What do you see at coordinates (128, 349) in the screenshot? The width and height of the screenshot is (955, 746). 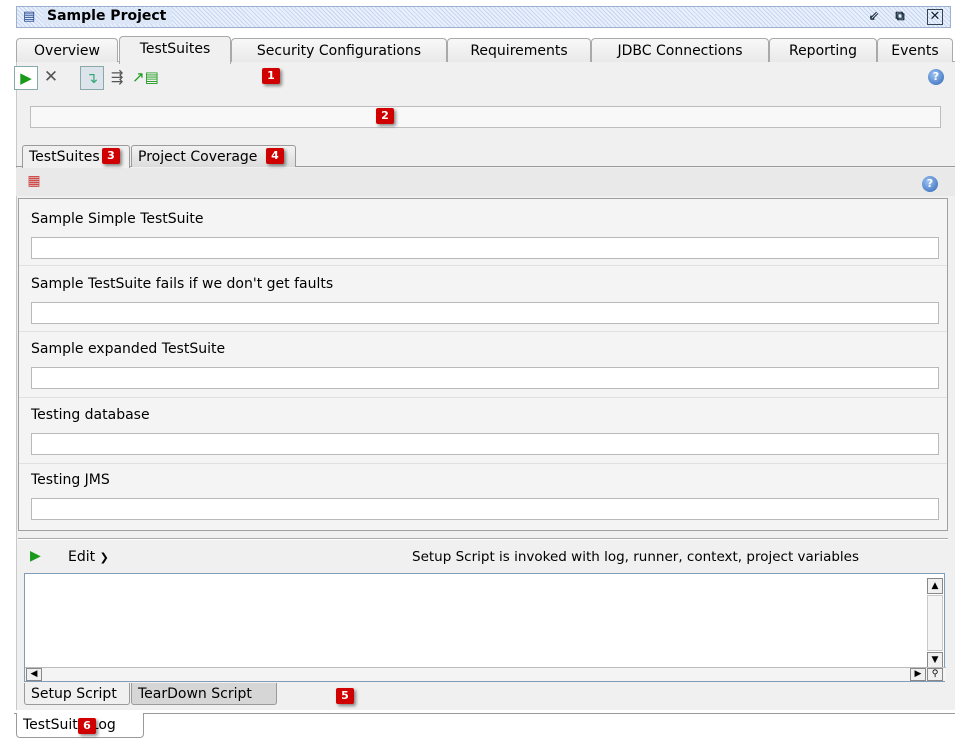 I see `testsuite-name: Sample expanded TestSuite` at bounding box center [128, 349].